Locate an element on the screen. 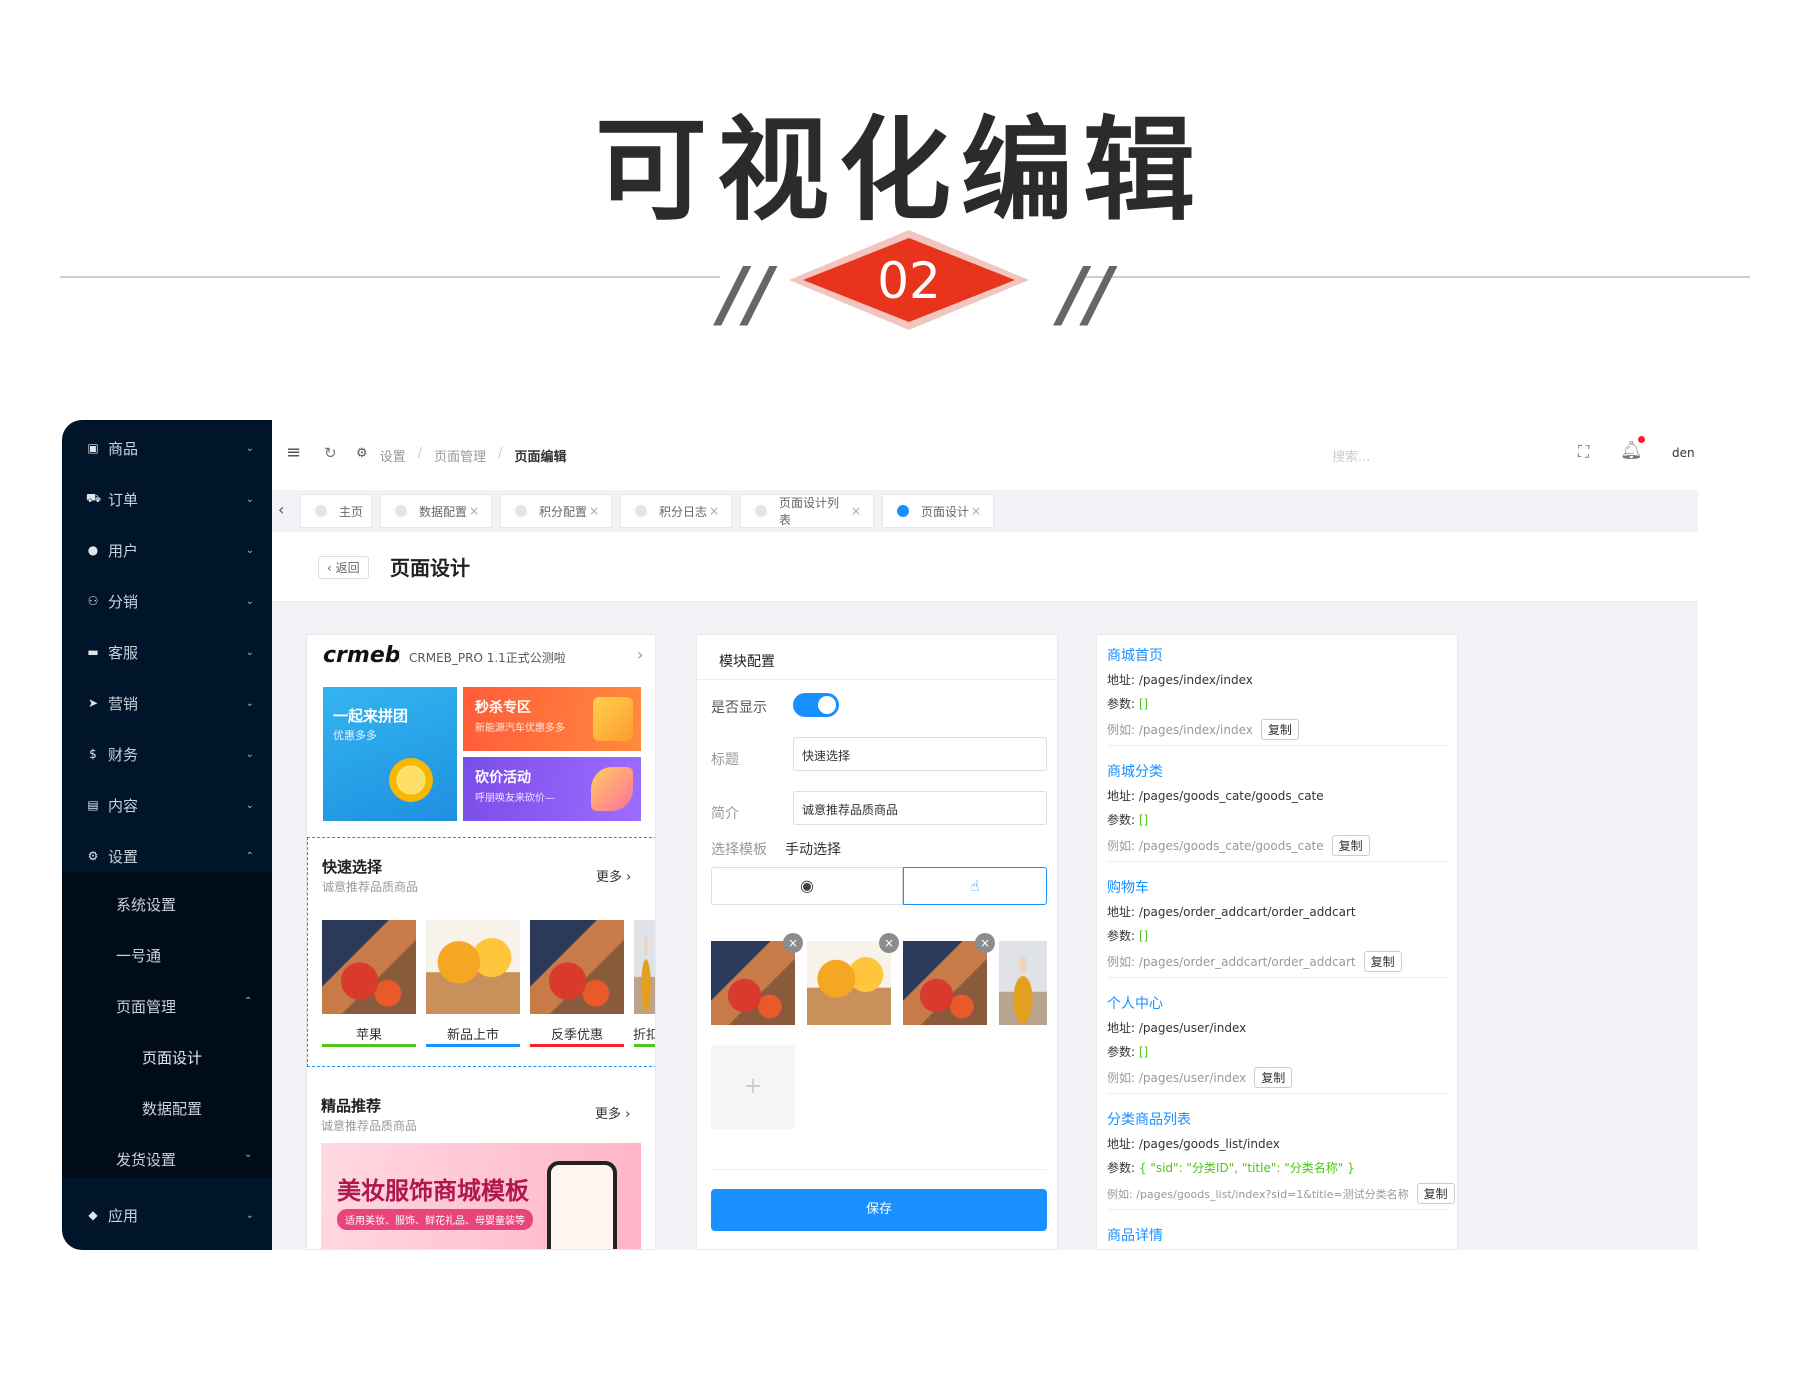  link-title: 商城首页 is located at coordinates (1135, 655).